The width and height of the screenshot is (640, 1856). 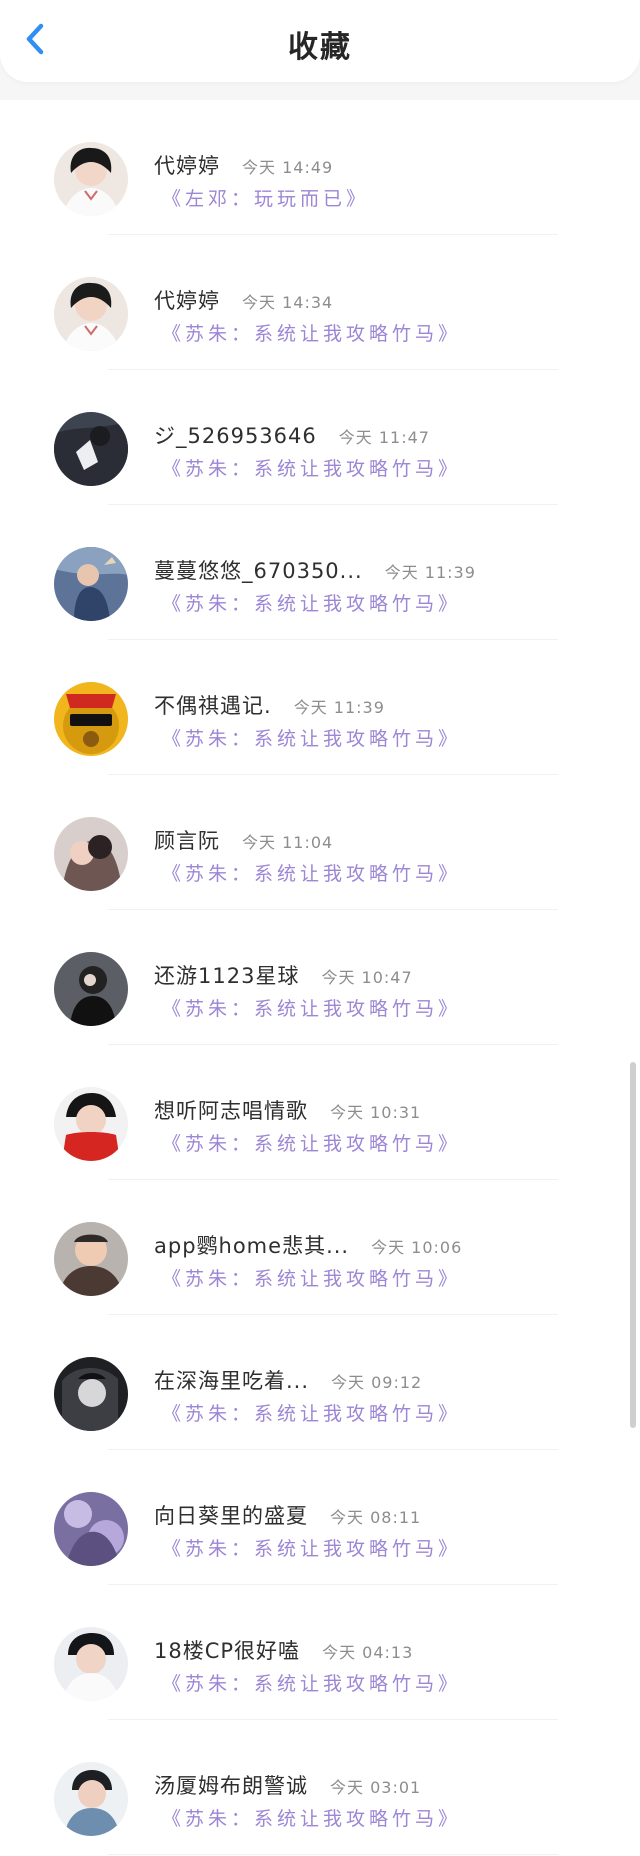 I want to click on user-name: 不偶祺遇记., so click(x=213, y=706).